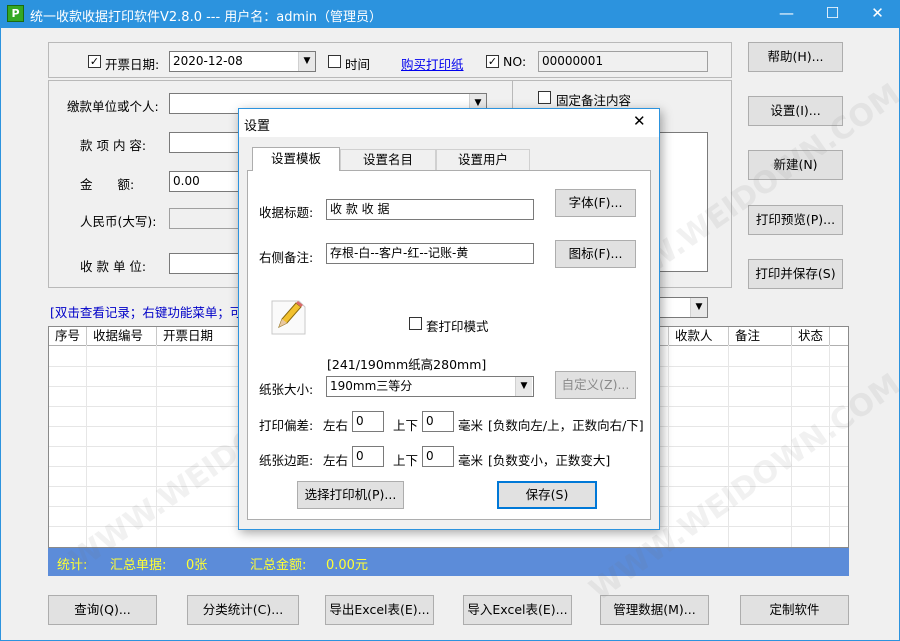  I want to click on column-header: 状态, so click(811, 336).